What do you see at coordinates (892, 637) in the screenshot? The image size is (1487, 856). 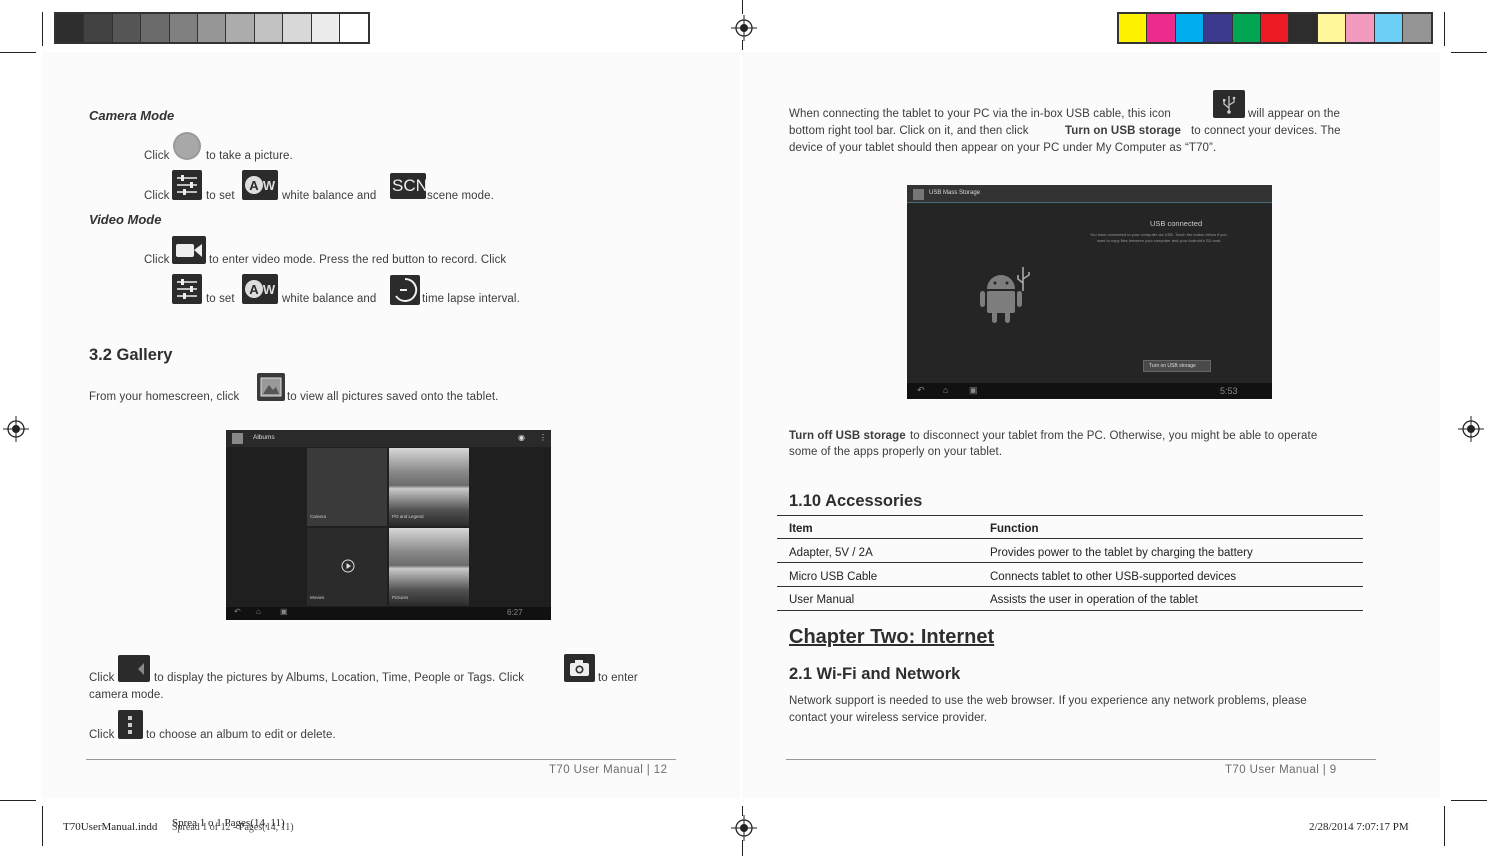 I see `chapter-two-heading: Chapter Two: Internet` at bounding box center [892, 637].